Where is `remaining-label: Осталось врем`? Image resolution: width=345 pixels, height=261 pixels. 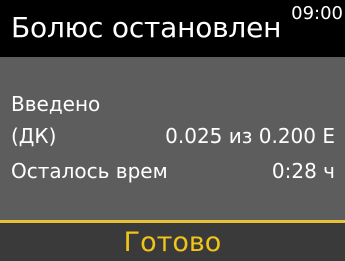
remaining-label: Осталось врем is located at coordinates (89, 171).